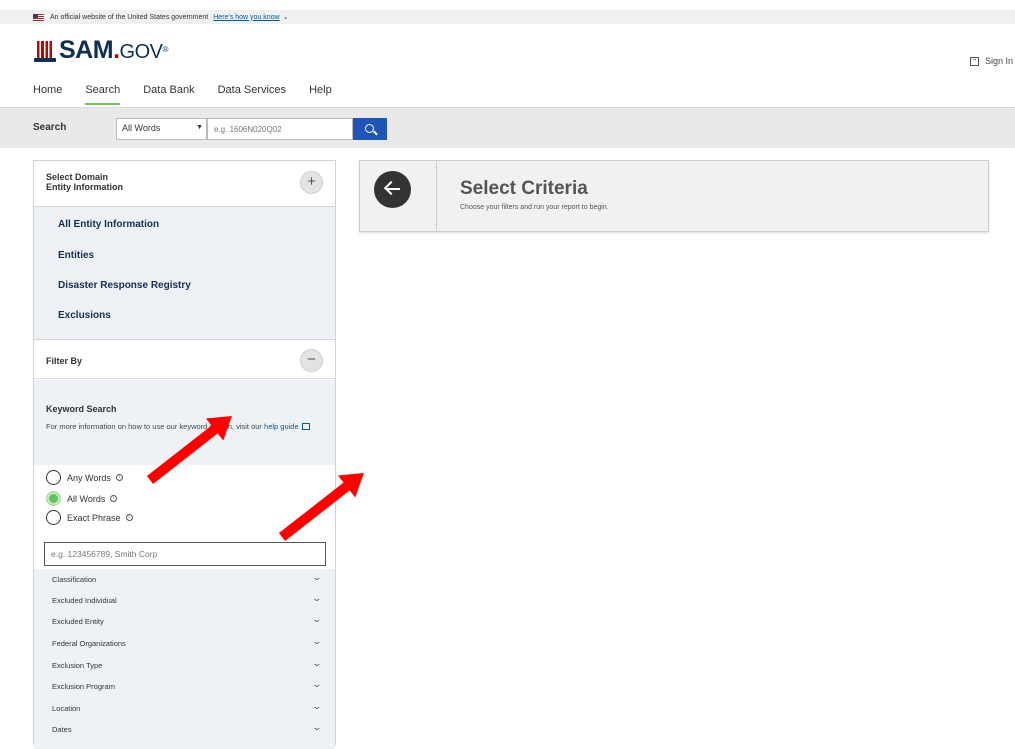 Image resolution: width=1015 pixels, height=749 pixels. Describe the element at coordinates (81, 409) in the screenshot. I see `keyword-search-title: Keyword Search` at that location.